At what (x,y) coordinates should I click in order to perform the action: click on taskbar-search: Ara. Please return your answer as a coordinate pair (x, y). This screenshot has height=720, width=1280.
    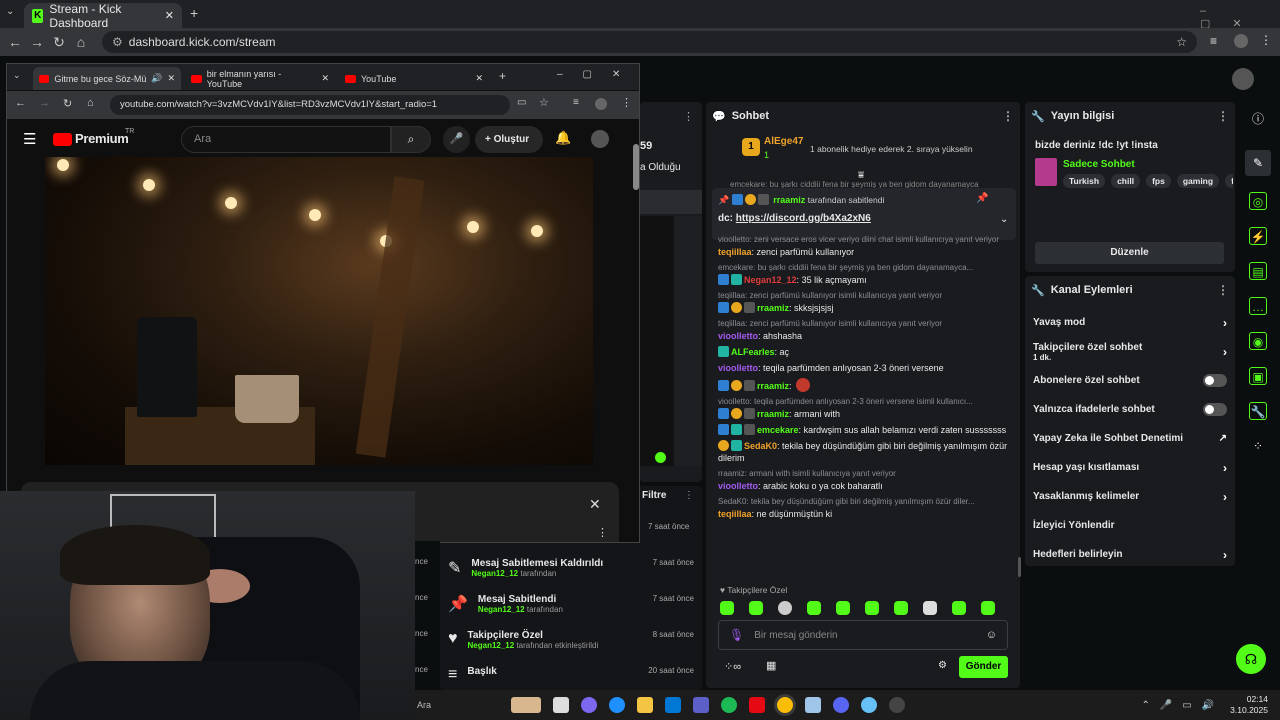
    Looking at the image, I should click on (461, 705).